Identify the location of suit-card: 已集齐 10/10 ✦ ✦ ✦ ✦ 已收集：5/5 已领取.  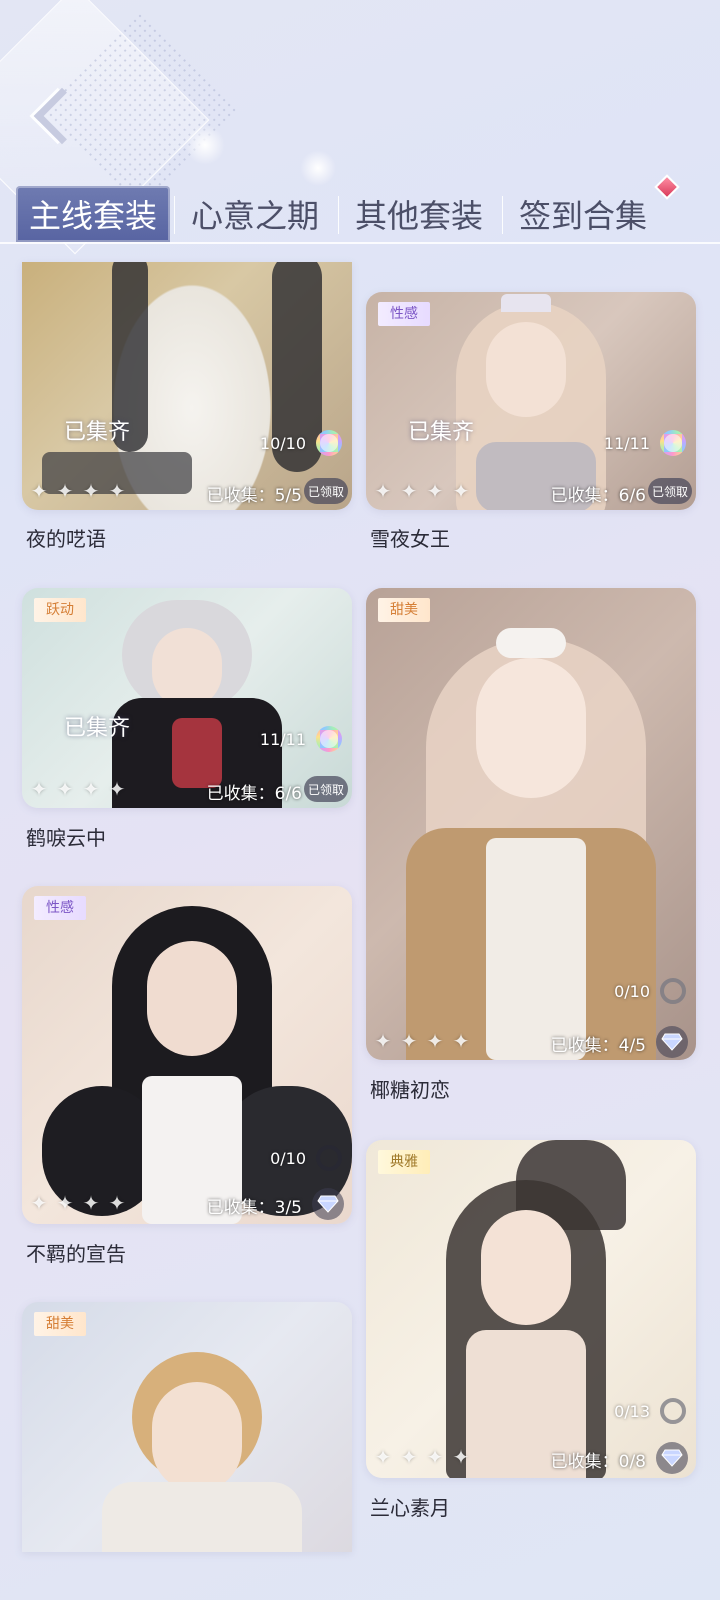
(187, 386).